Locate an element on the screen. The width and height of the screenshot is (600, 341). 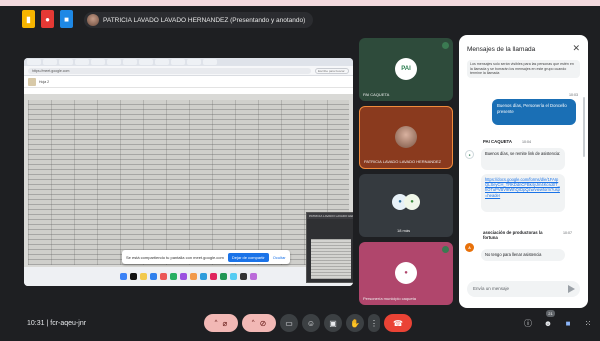
more-options-button: ⋮ is located at coordinates (374, 323).